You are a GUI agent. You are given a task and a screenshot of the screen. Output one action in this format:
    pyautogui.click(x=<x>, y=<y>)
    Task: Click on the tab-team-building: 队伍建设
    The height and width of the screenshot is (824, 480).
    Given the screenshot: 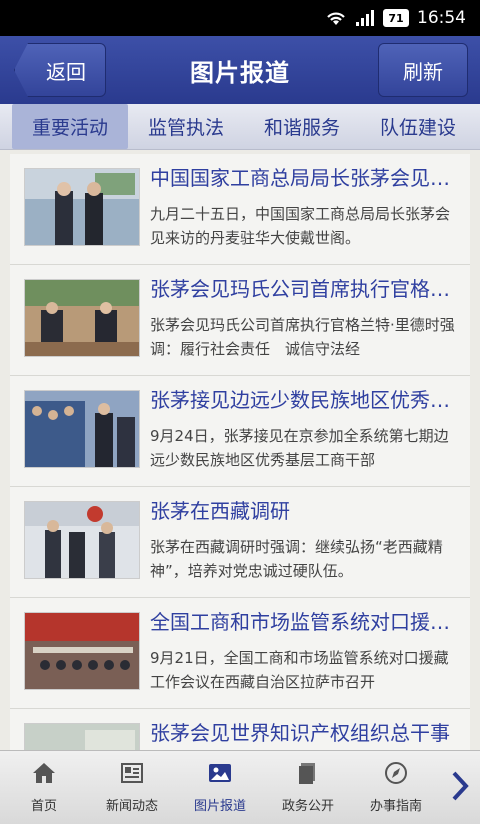 What is the action you would take?
    pyautogui.click(x=418, y=126)
    